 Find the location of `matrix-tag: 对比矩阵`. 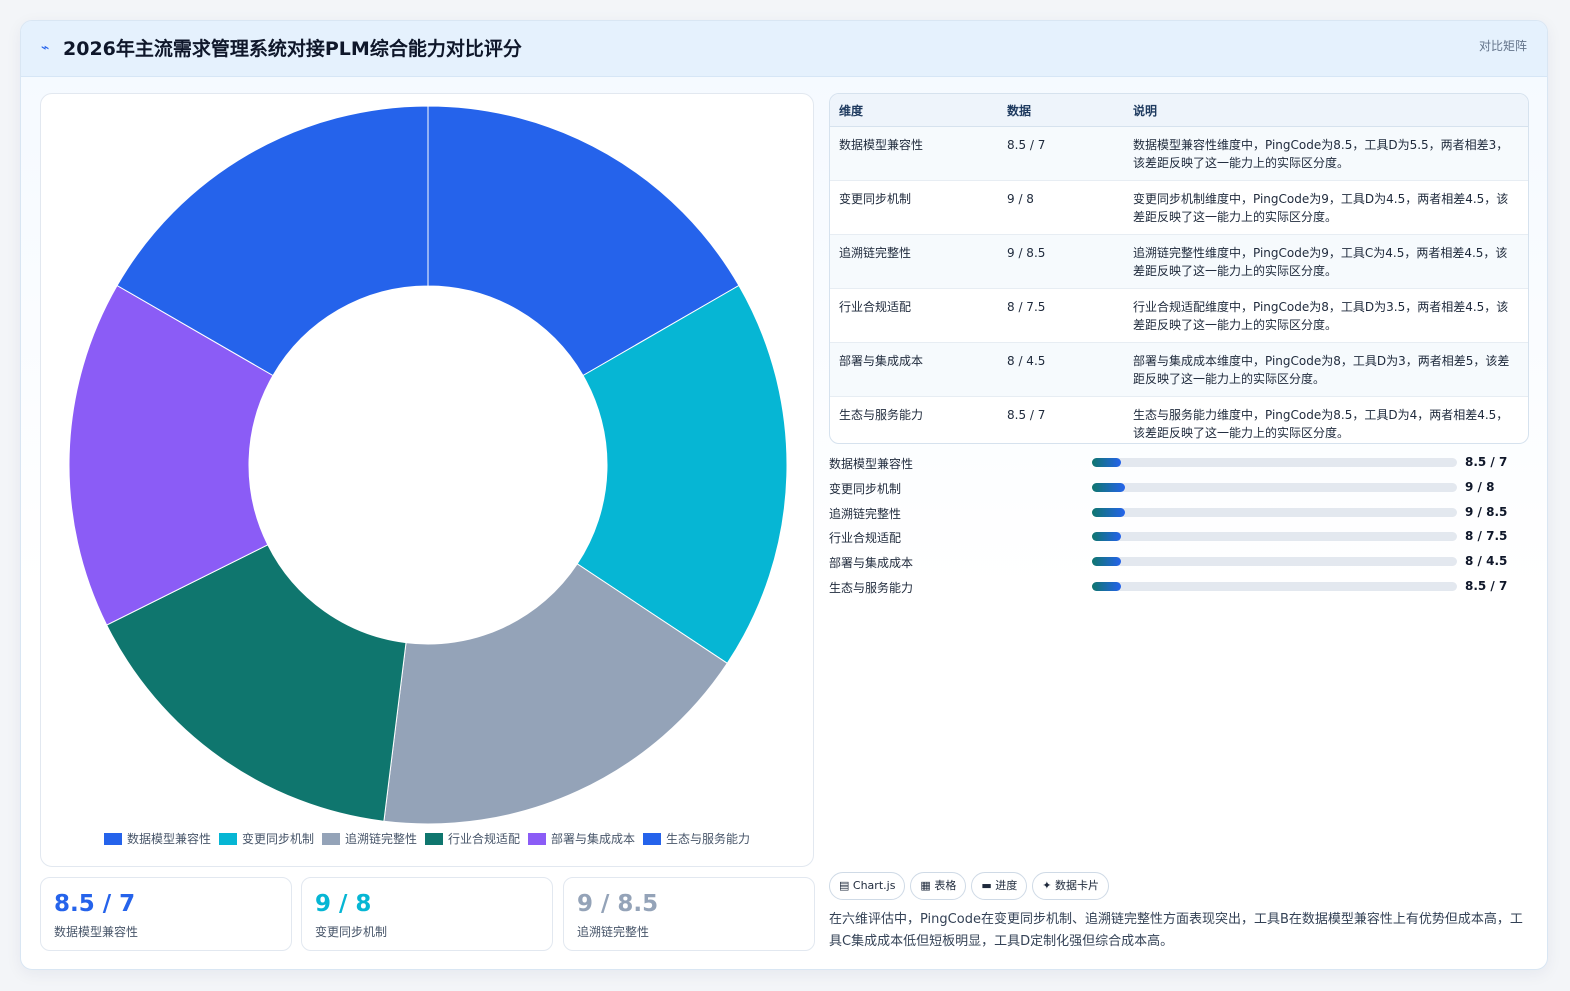

matrix-tag: 对比矩阵 is located at coordinates (1502, 46).